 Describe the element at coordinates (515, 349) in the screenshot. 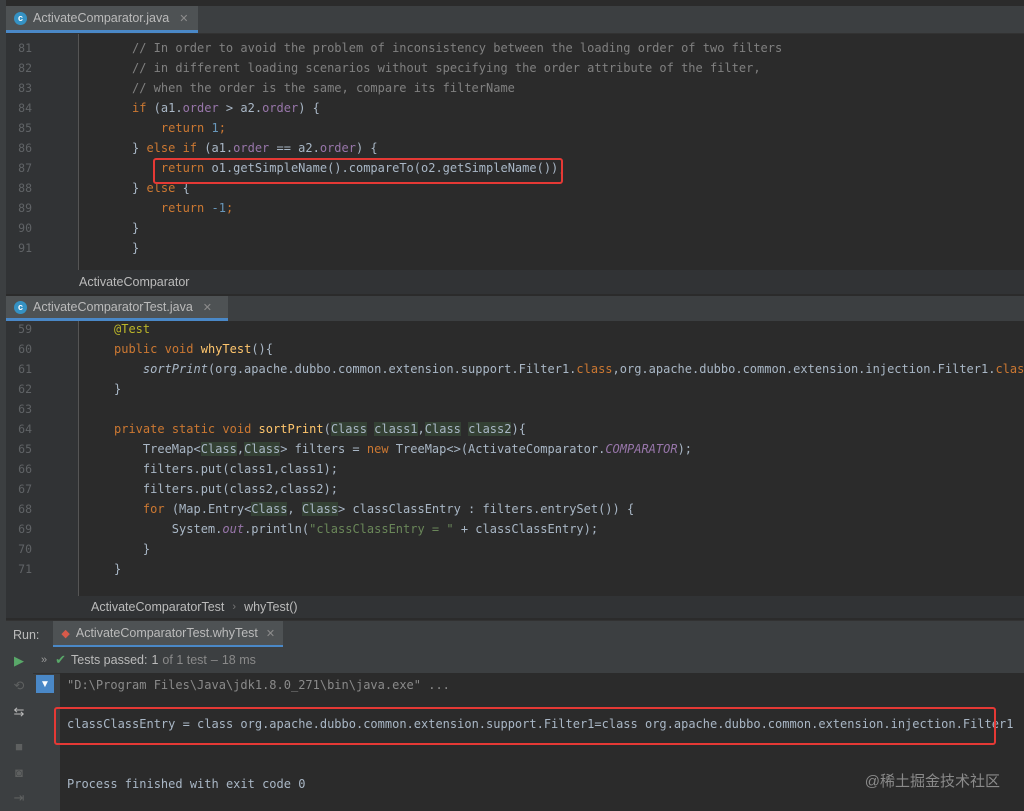

I see `code-line: 60 public void whyTest(){` at that location.